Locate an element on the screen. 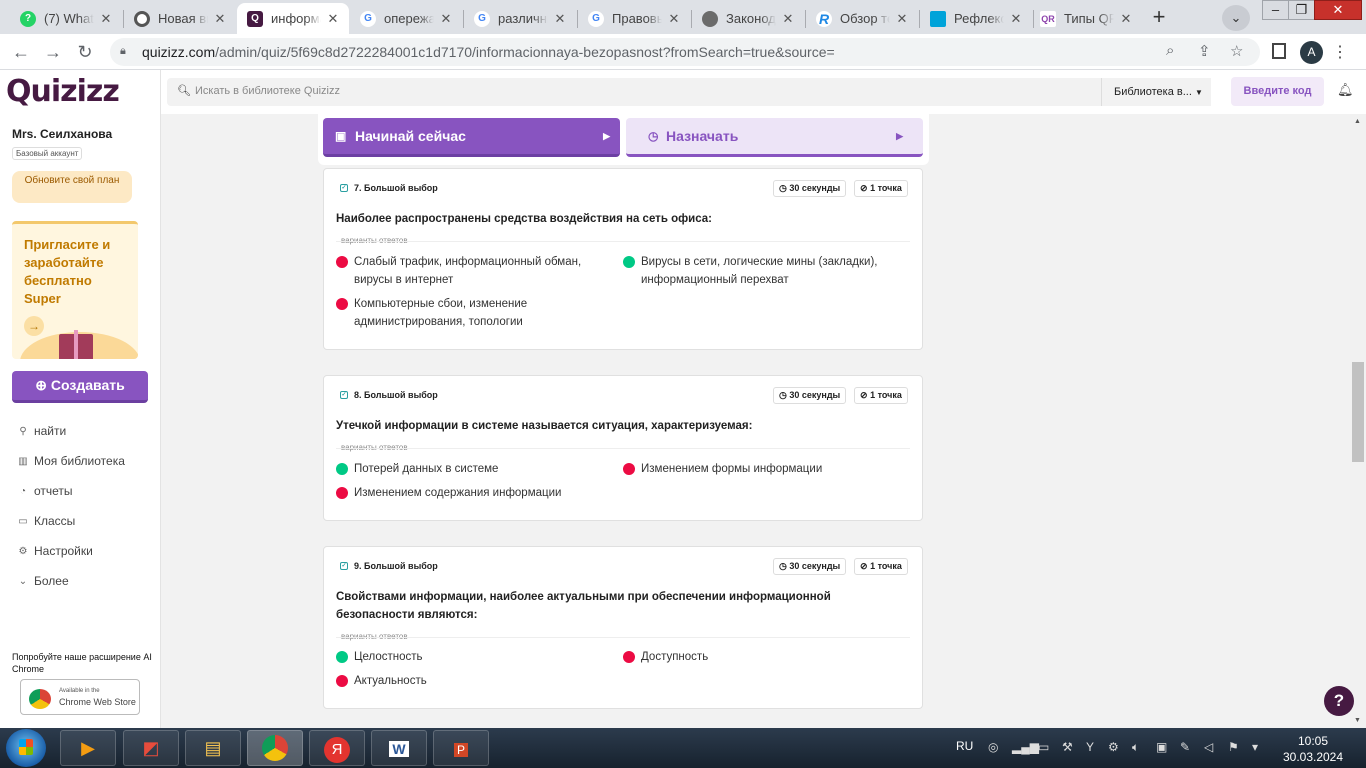  scroll-up-arrow-icon: ▲ is located at coordinates (1357, 121).